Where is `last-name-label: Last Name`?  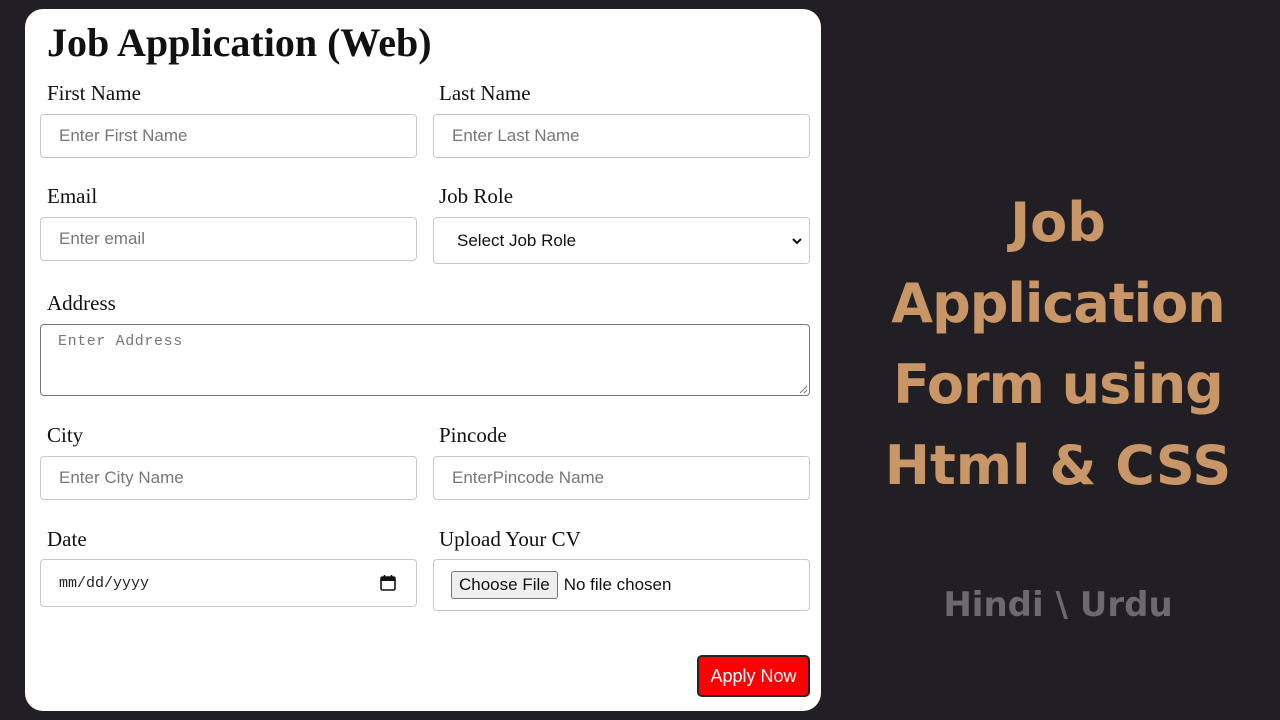
last-name-label: Last Name is located at coordinates (485, 93).